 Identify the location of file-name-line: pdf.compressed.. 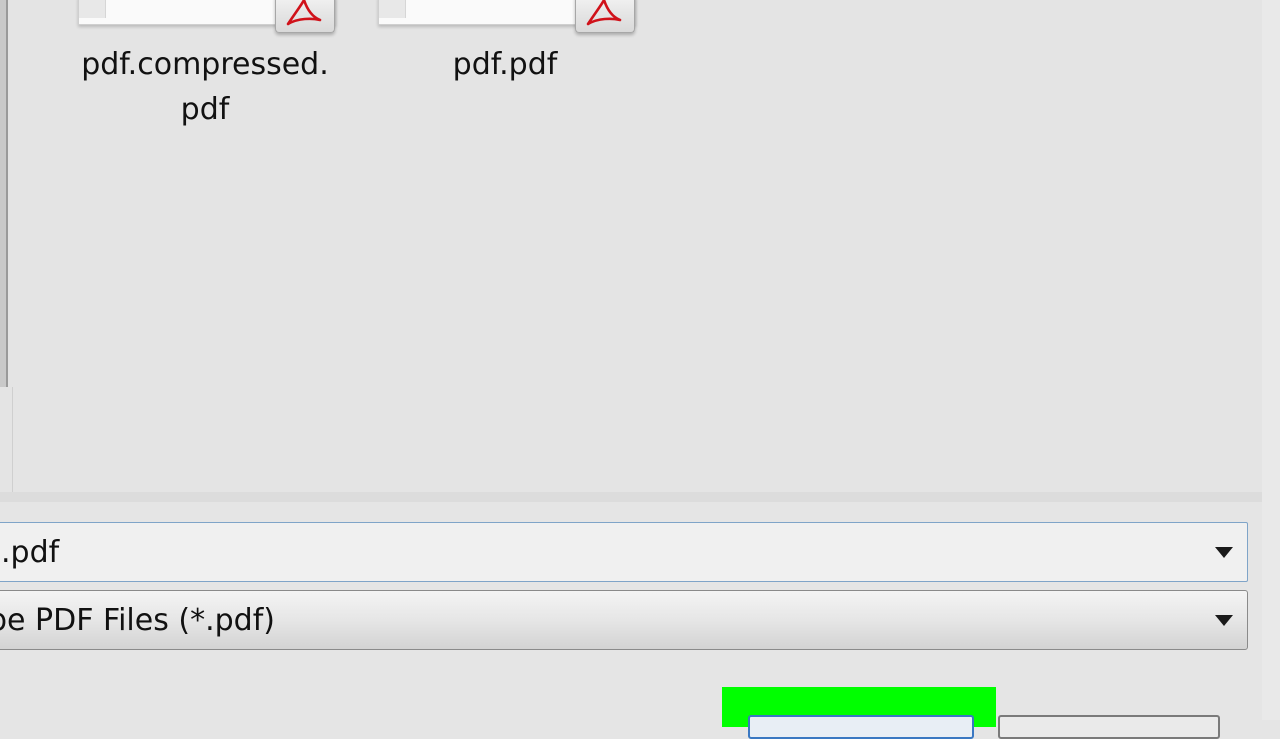
(205, 64).